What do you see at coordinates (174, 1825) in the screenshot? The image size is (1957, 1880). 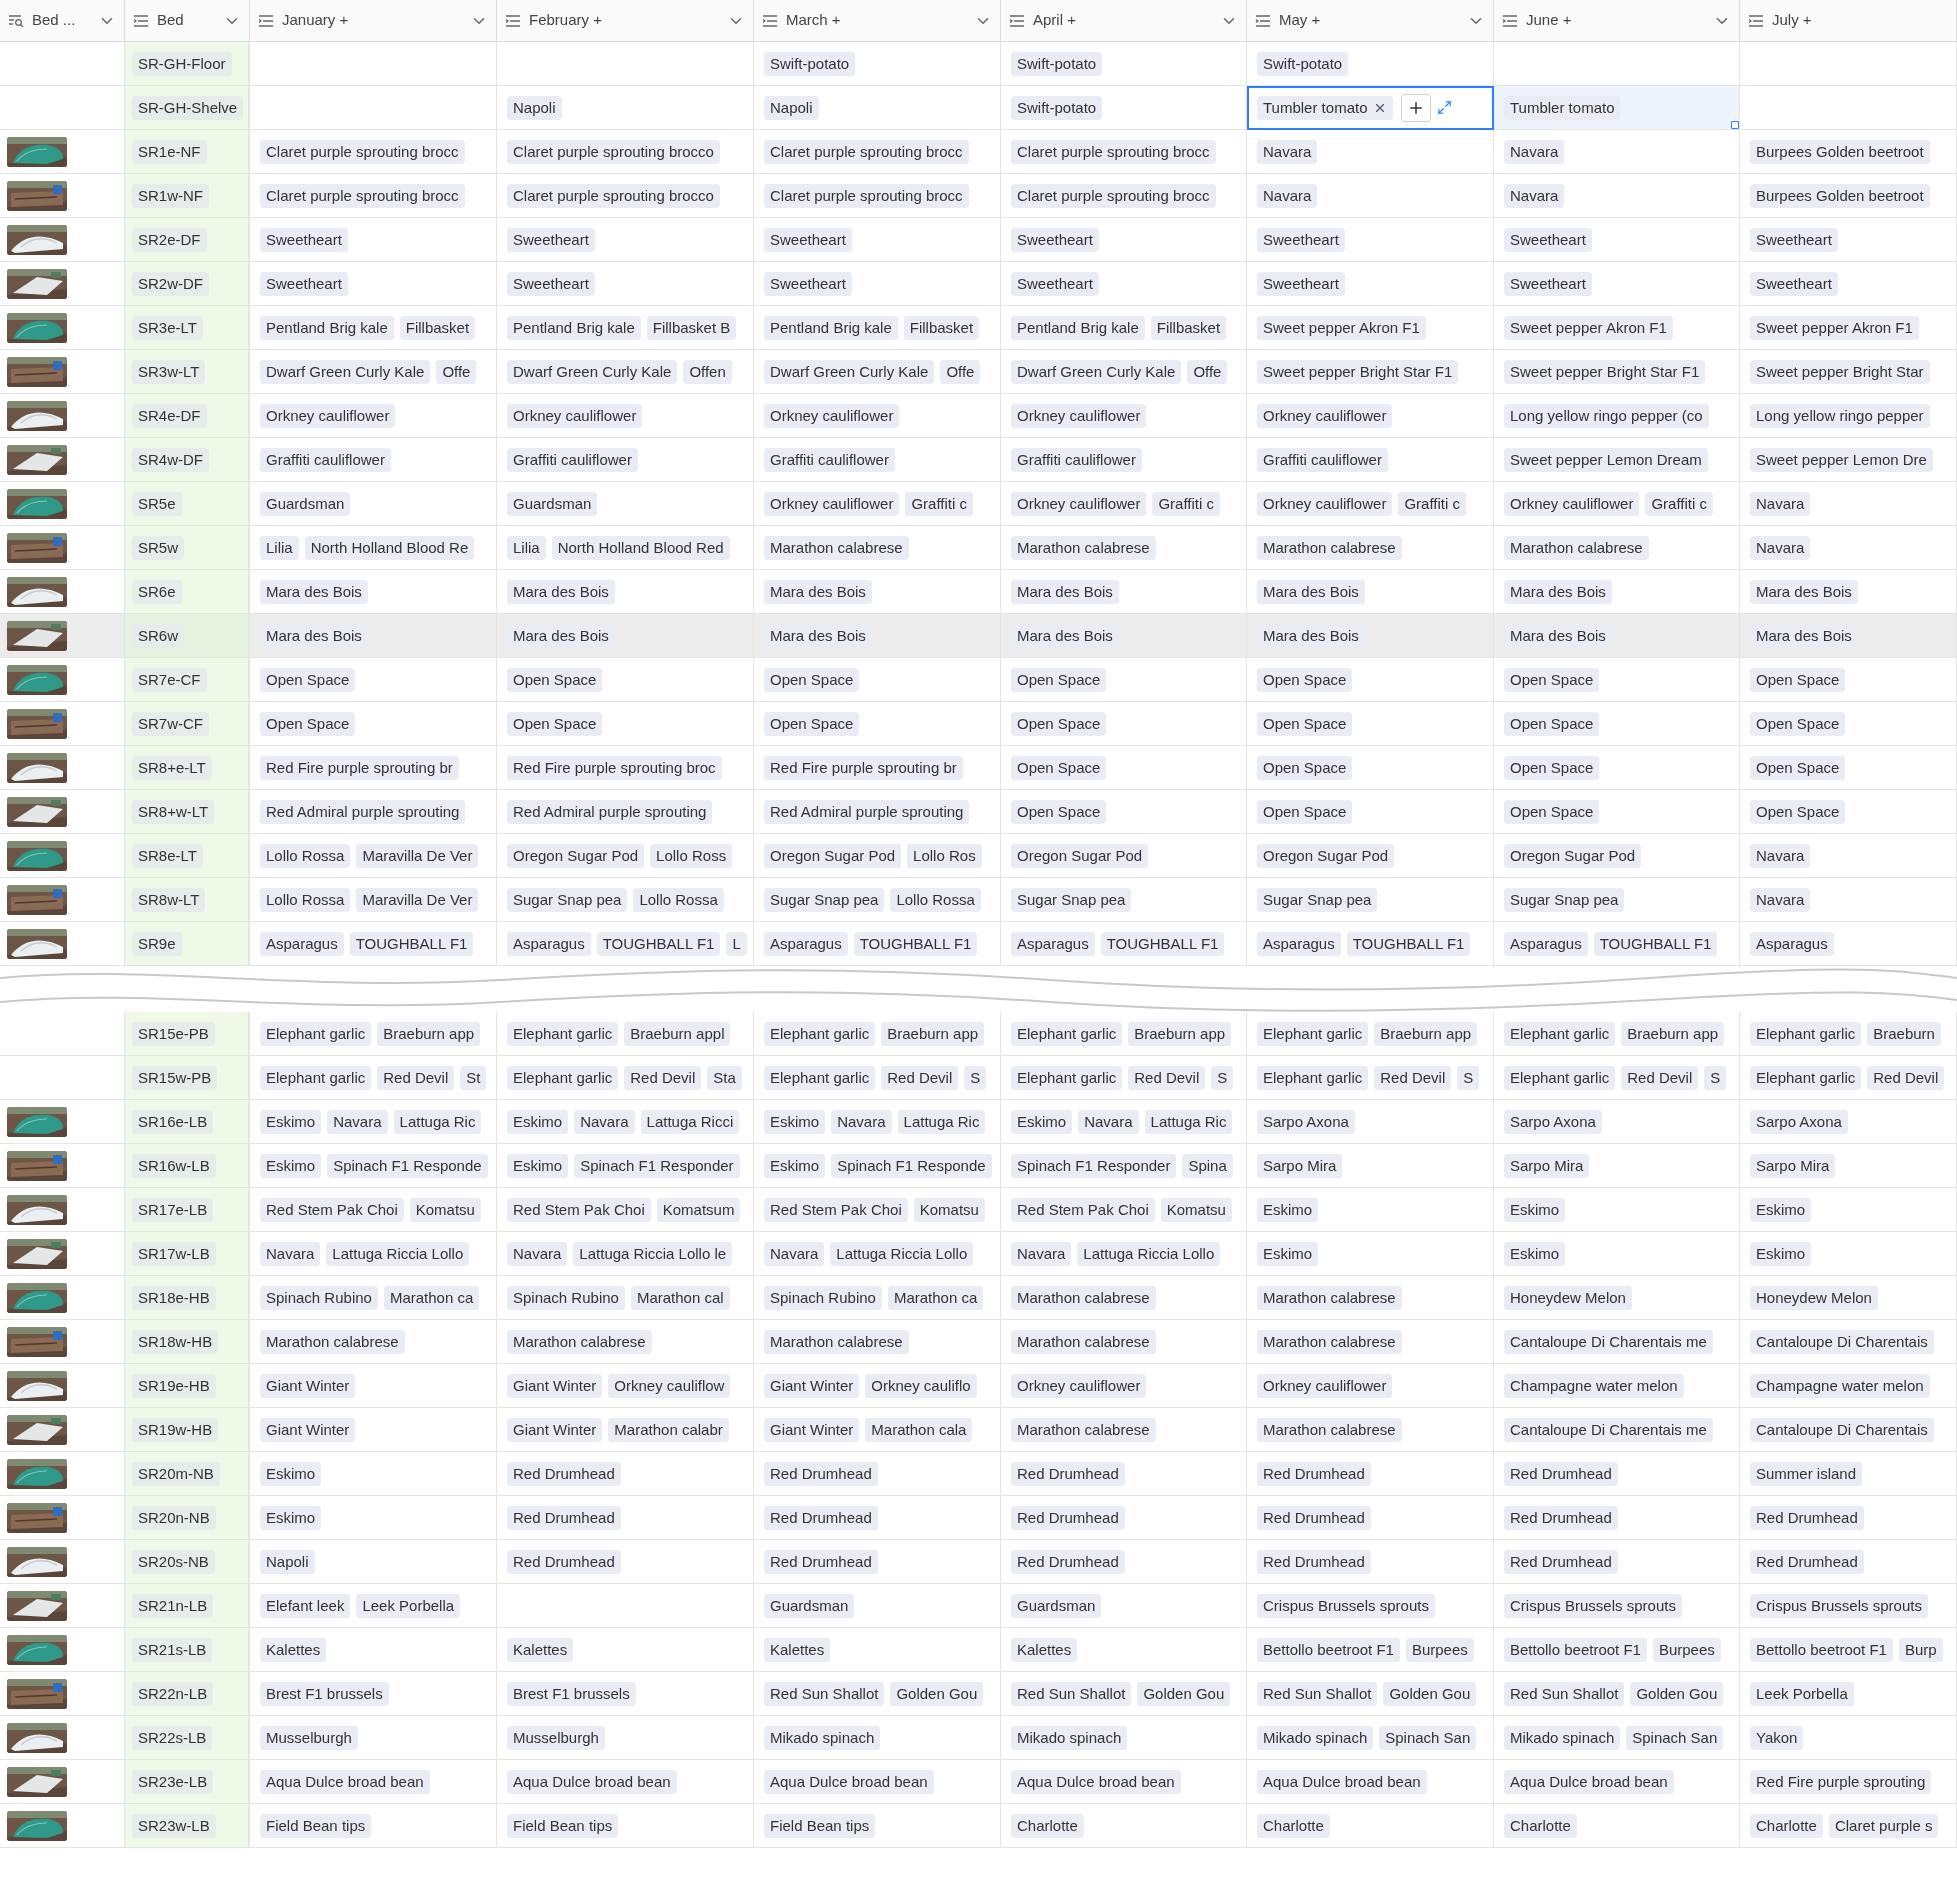 I see `bed-chip: SR23w-LB` at bounding box center [174, 1825].